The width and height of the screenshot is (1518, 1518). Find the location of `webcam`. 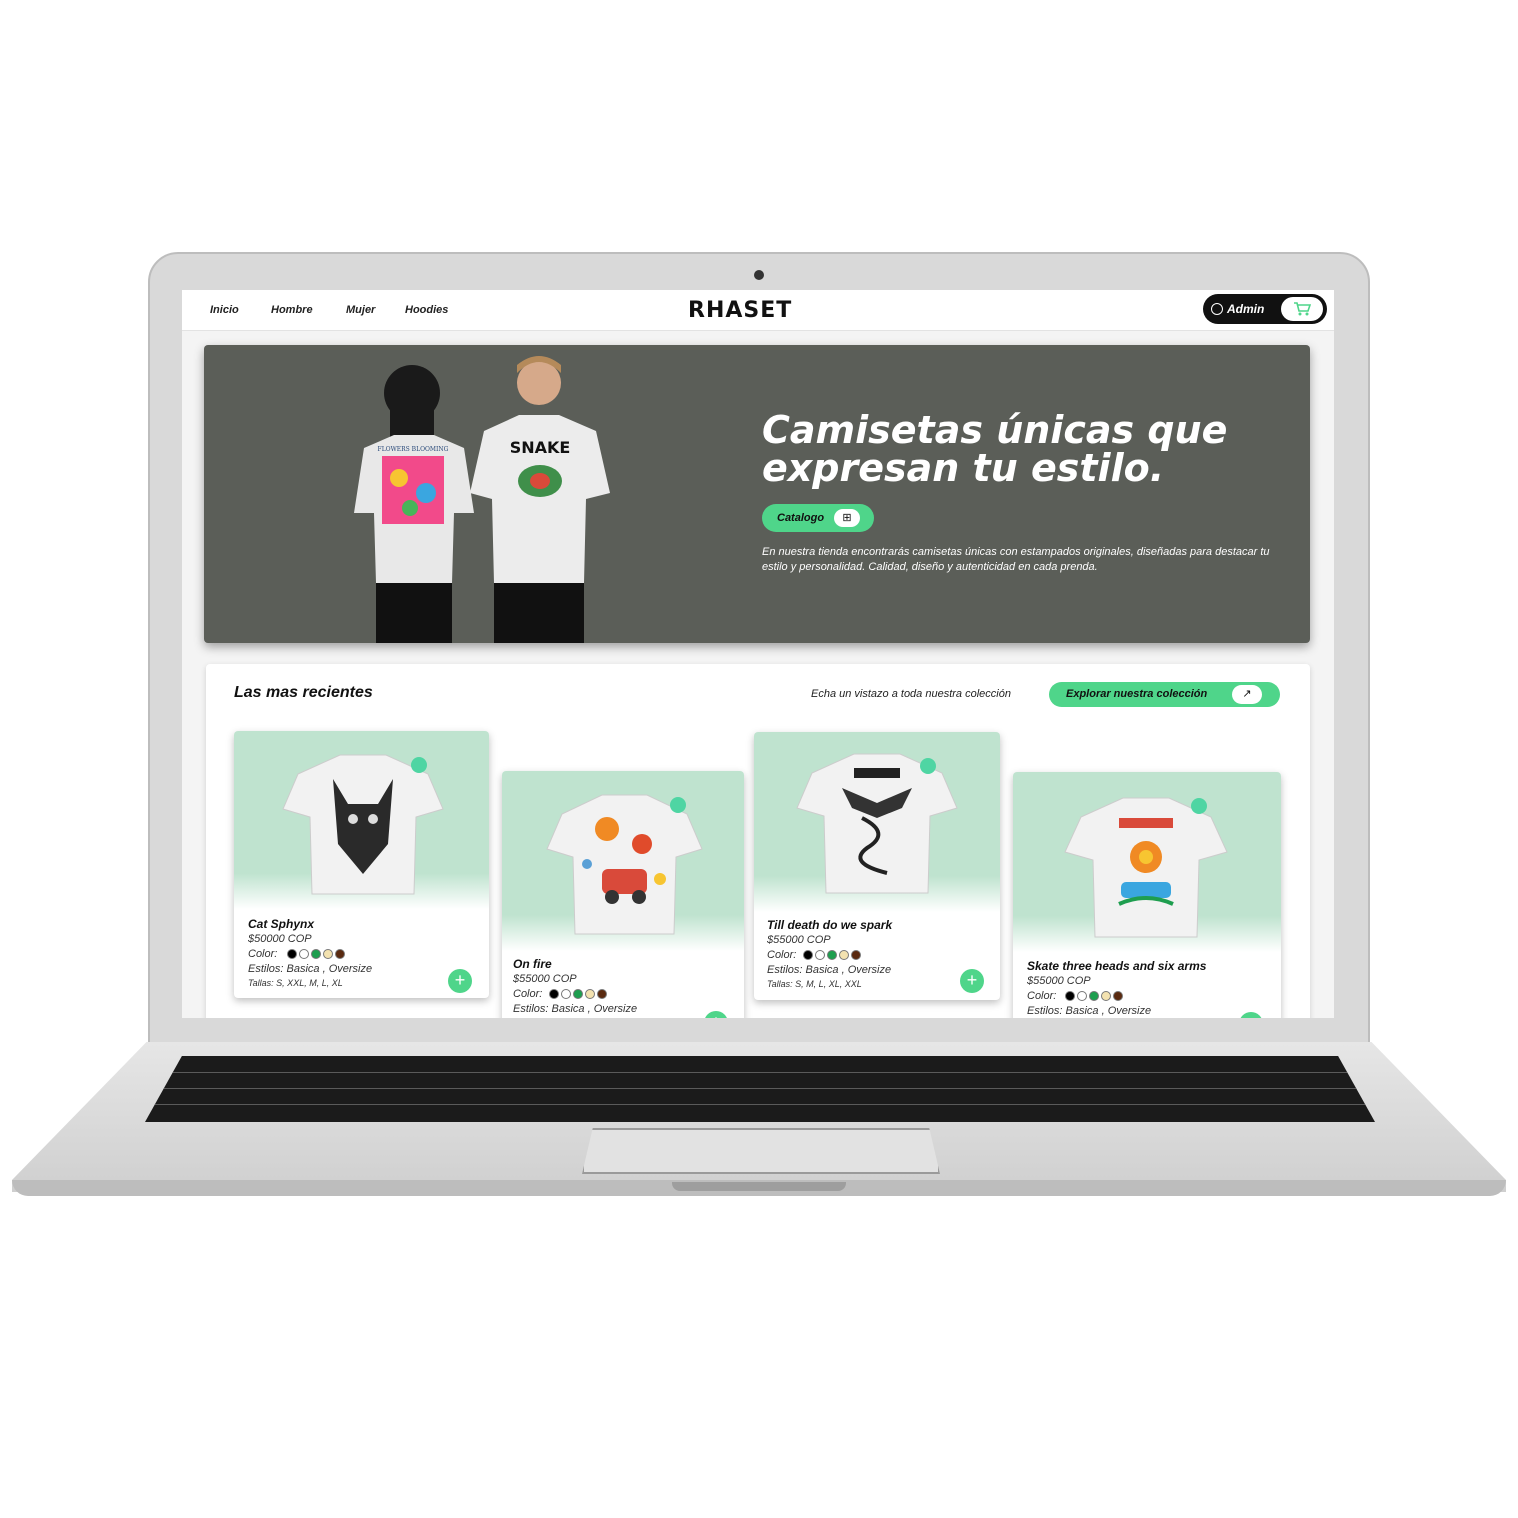

webcam is located at coordinates (759, 275).